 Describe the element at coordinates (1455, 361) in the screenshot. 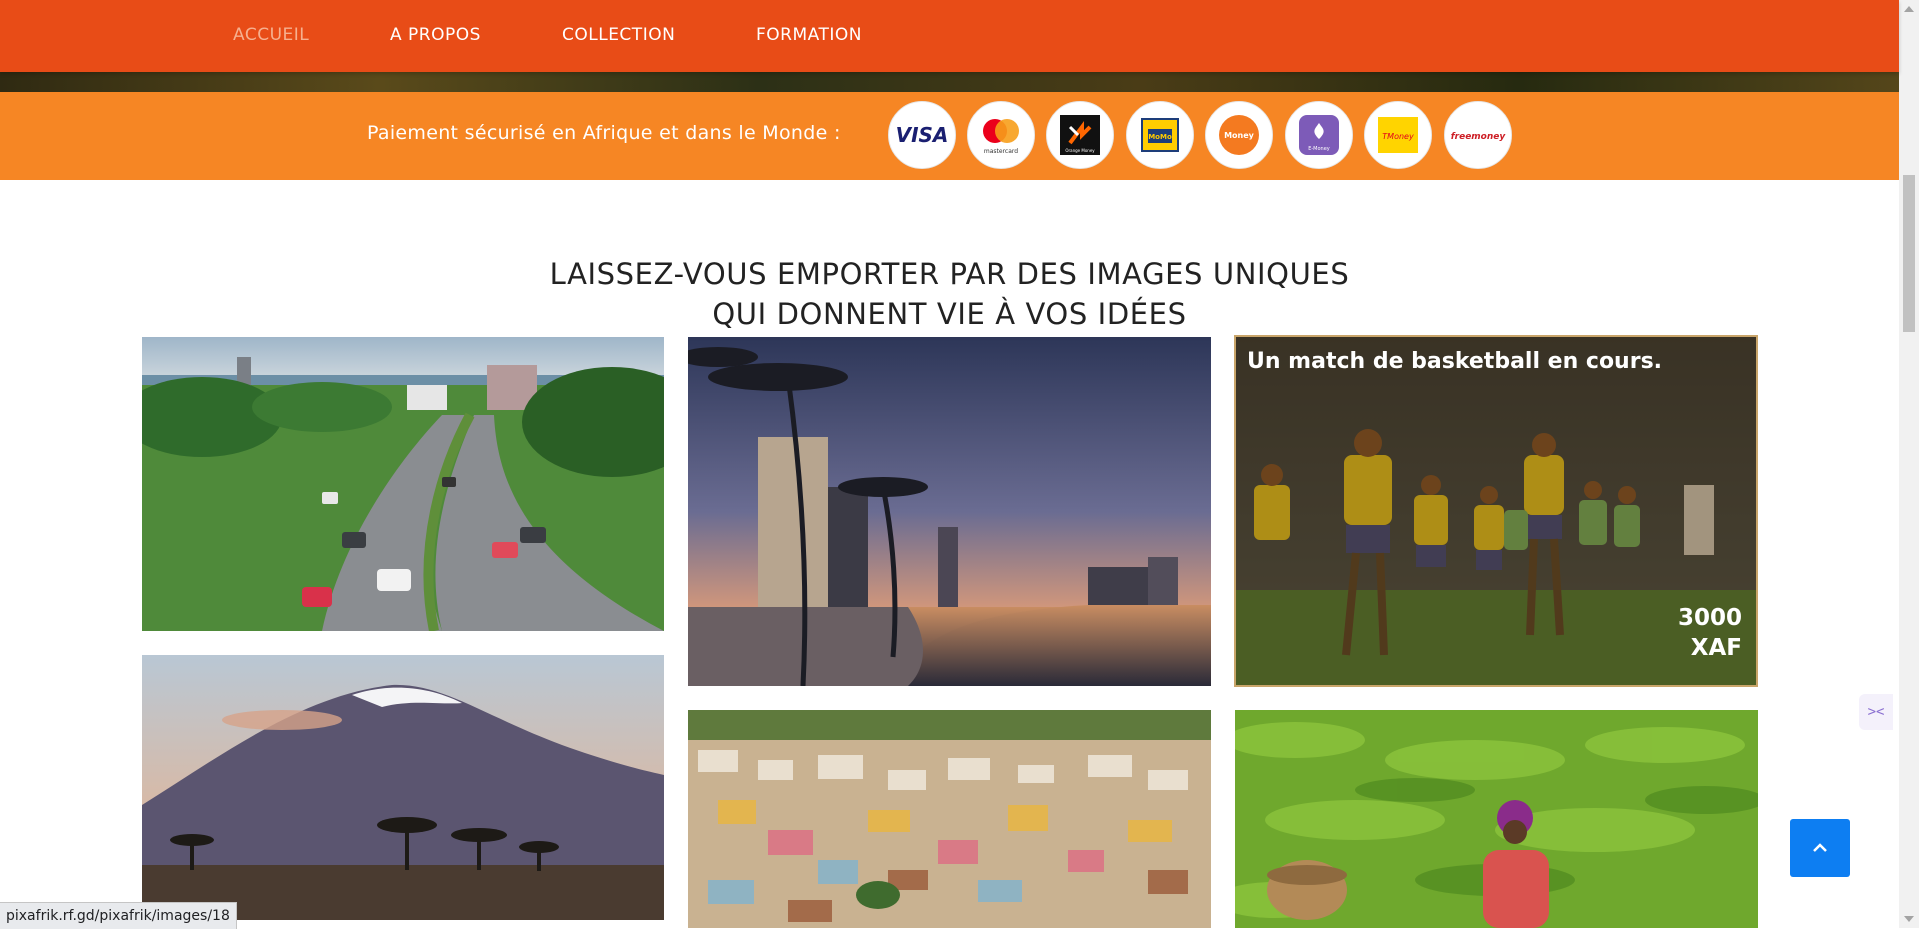

I see `featured-caption: Un match de basketball en cours.` at that location.